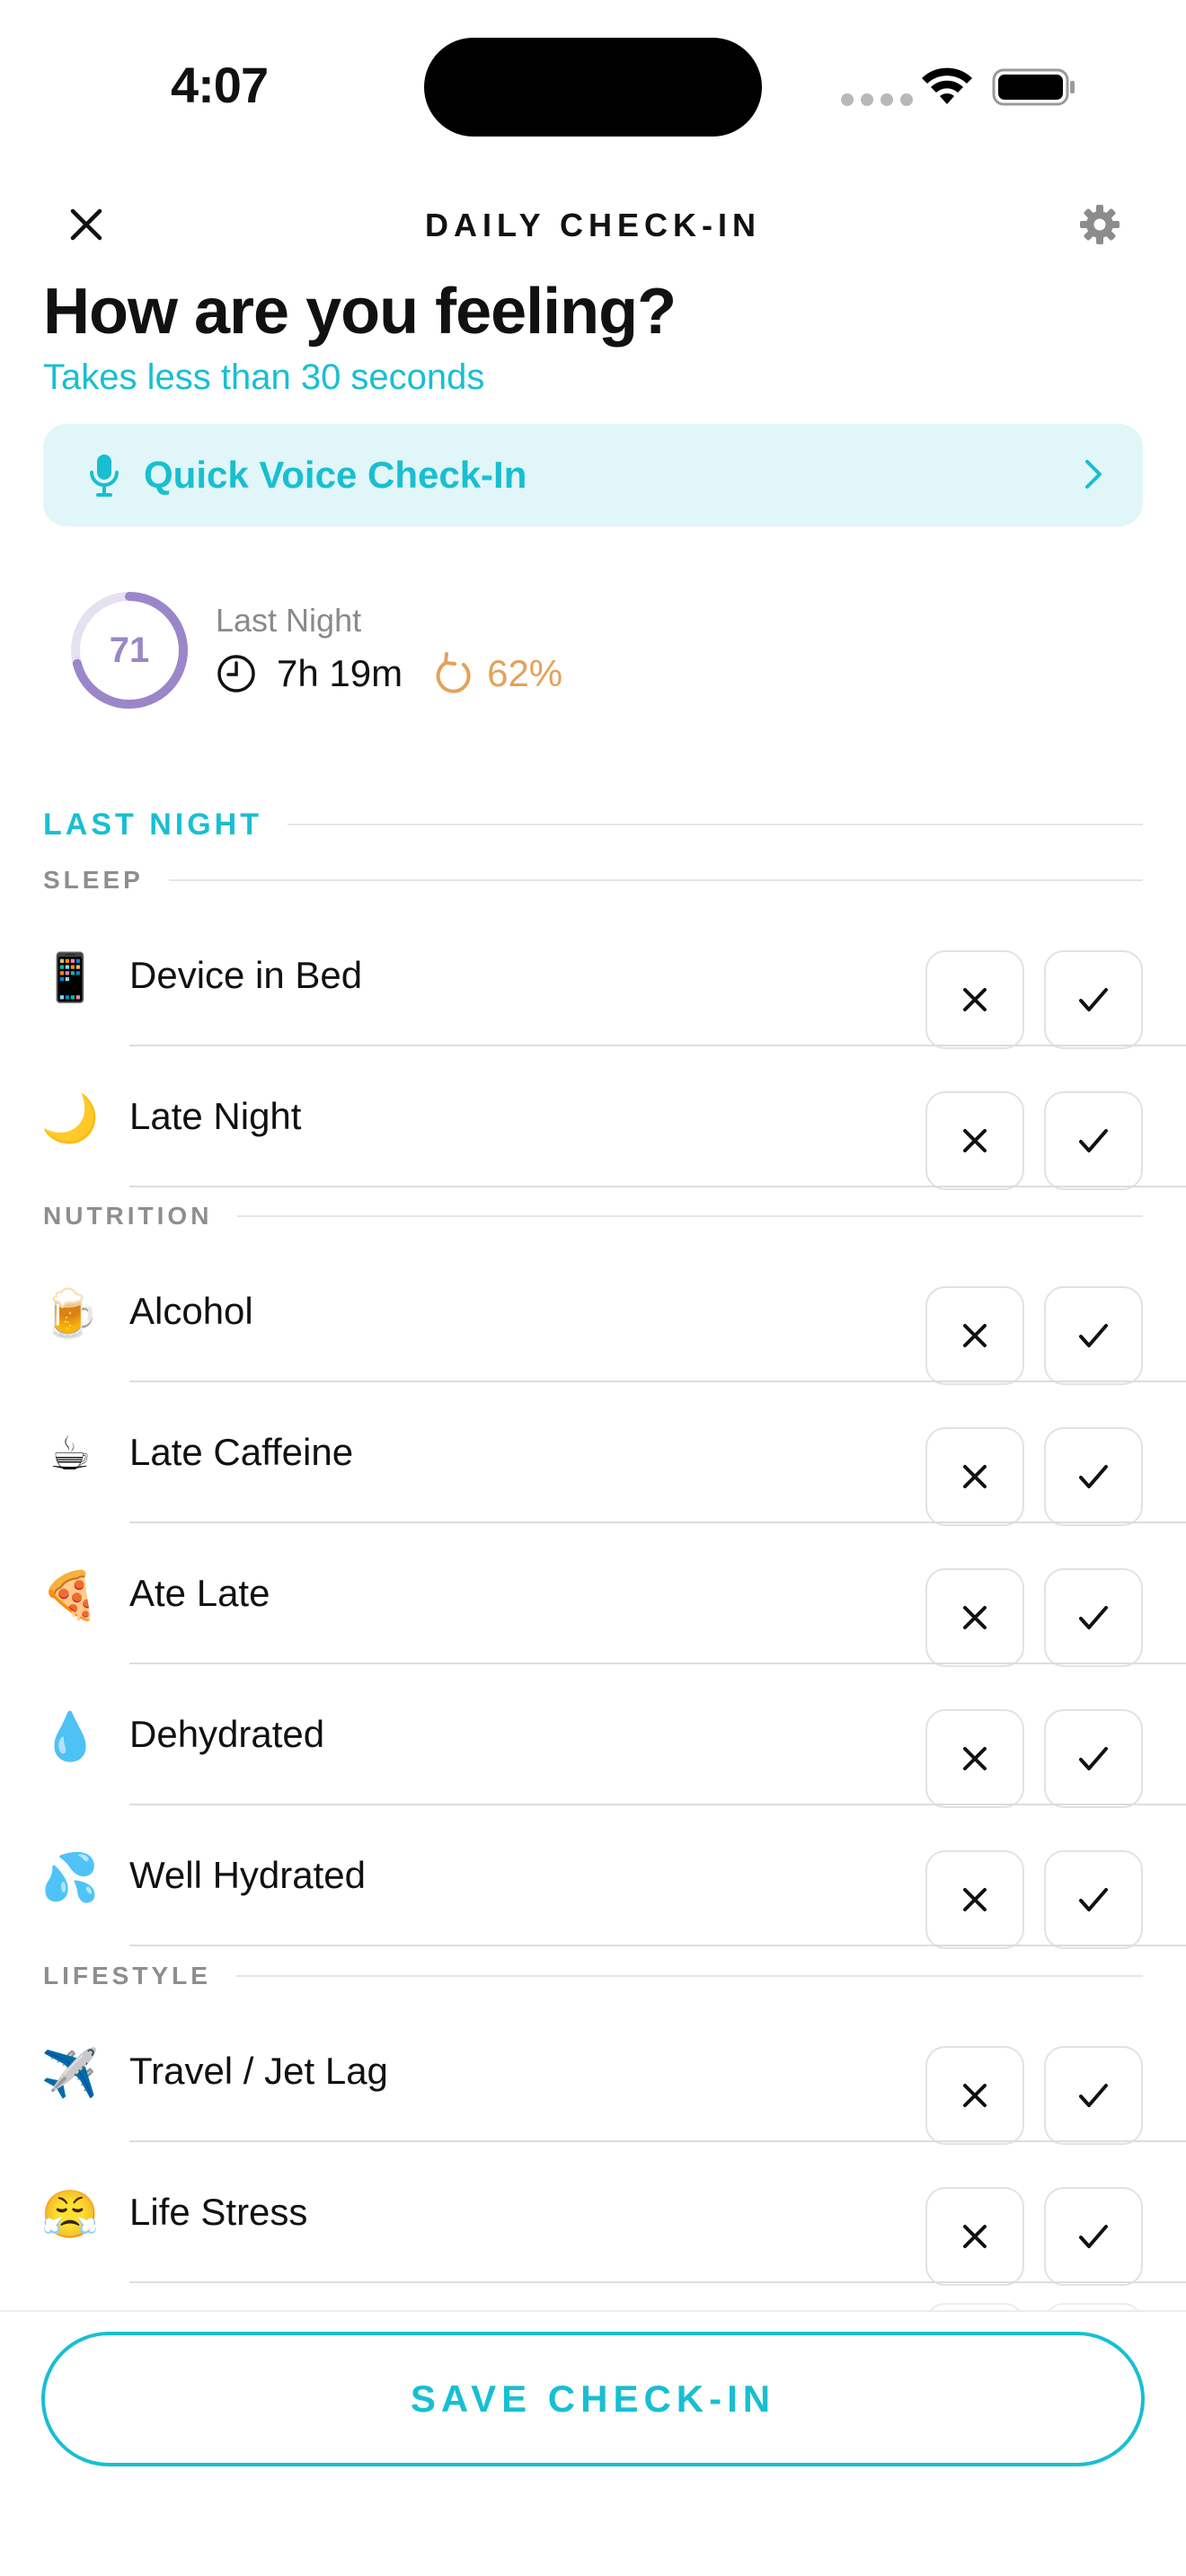 Image resolution: width=1186 pixels, height=2576 pixels. I want to click on settings-button, so click(1100, 224).